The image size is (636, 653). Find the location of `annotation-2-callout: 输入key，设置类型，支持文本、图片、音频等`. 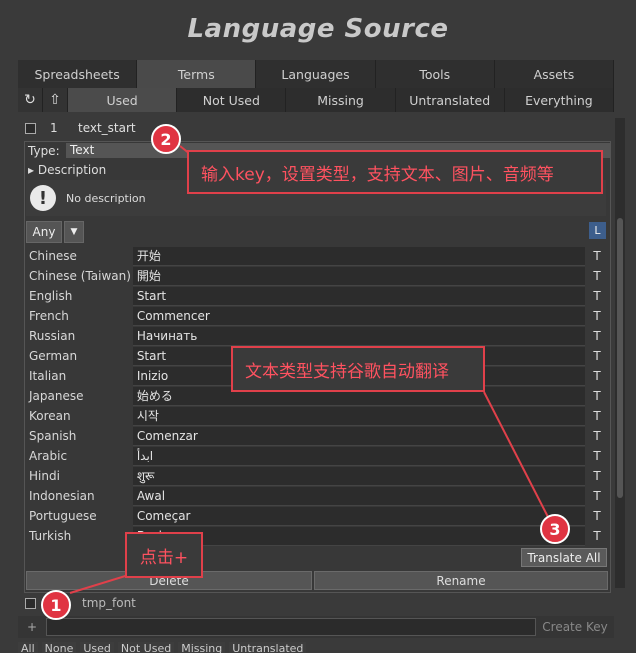

annotation-2-callout: 输入key，设置类型，支持文本、图片、音频等 is located at coordinates (395, 172).